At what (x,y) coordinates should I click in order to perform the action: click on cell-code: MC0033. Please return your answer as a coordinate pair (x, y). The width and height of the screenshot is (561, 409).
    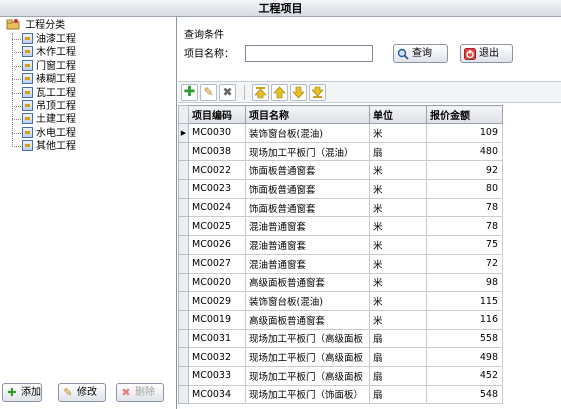
    Looking at the image, I should click on (217, 375).